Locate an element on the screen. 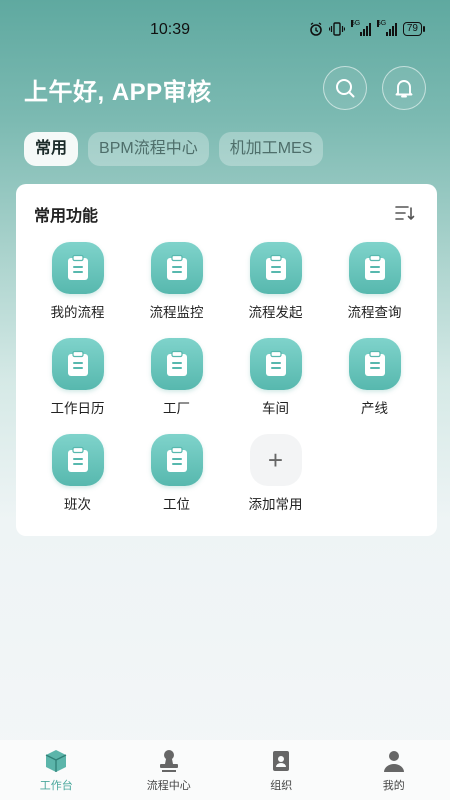 The height and width of the screenshot is (800, 450). function-item: 流程发起 is located at coordinates (275, 283).